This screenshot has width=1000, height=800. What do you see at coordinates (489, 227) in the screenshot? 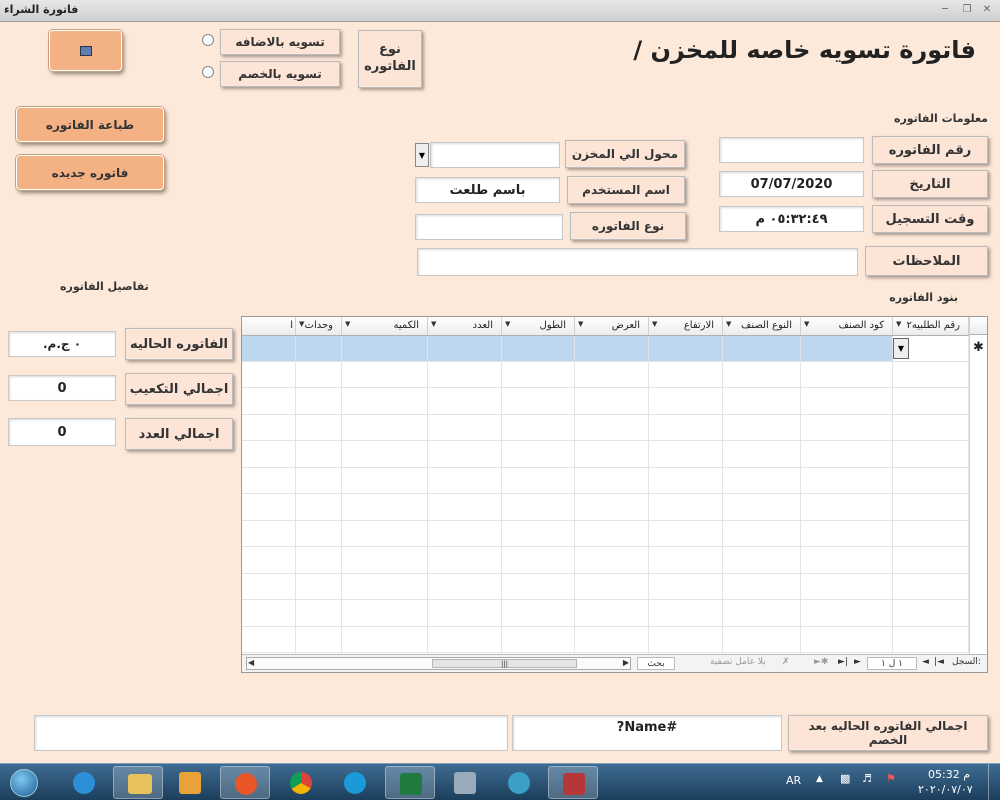
I see `invoice-kind-field` at bounding box center [489, 227].